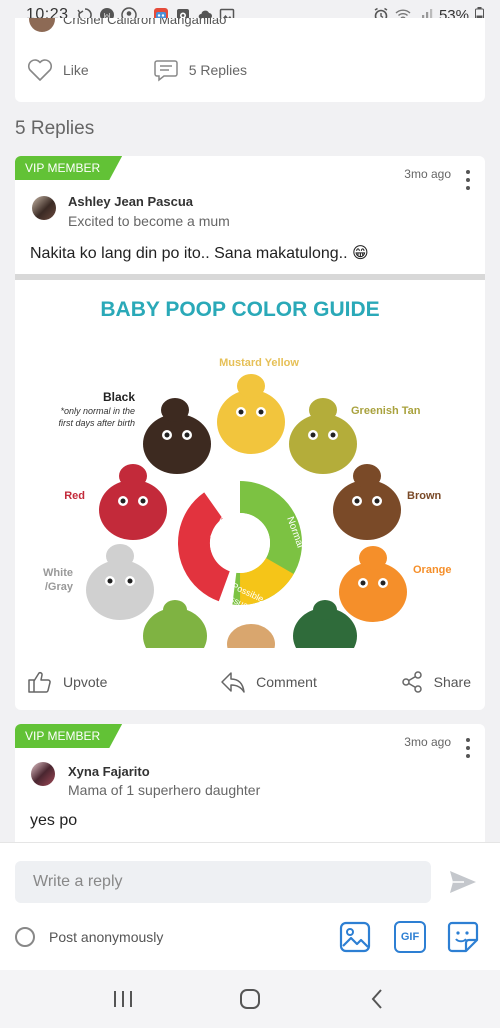 This screenshot has width=500, height=1028. I want to click on reply-actions: Upvote Comment Share, so click(249, 682).